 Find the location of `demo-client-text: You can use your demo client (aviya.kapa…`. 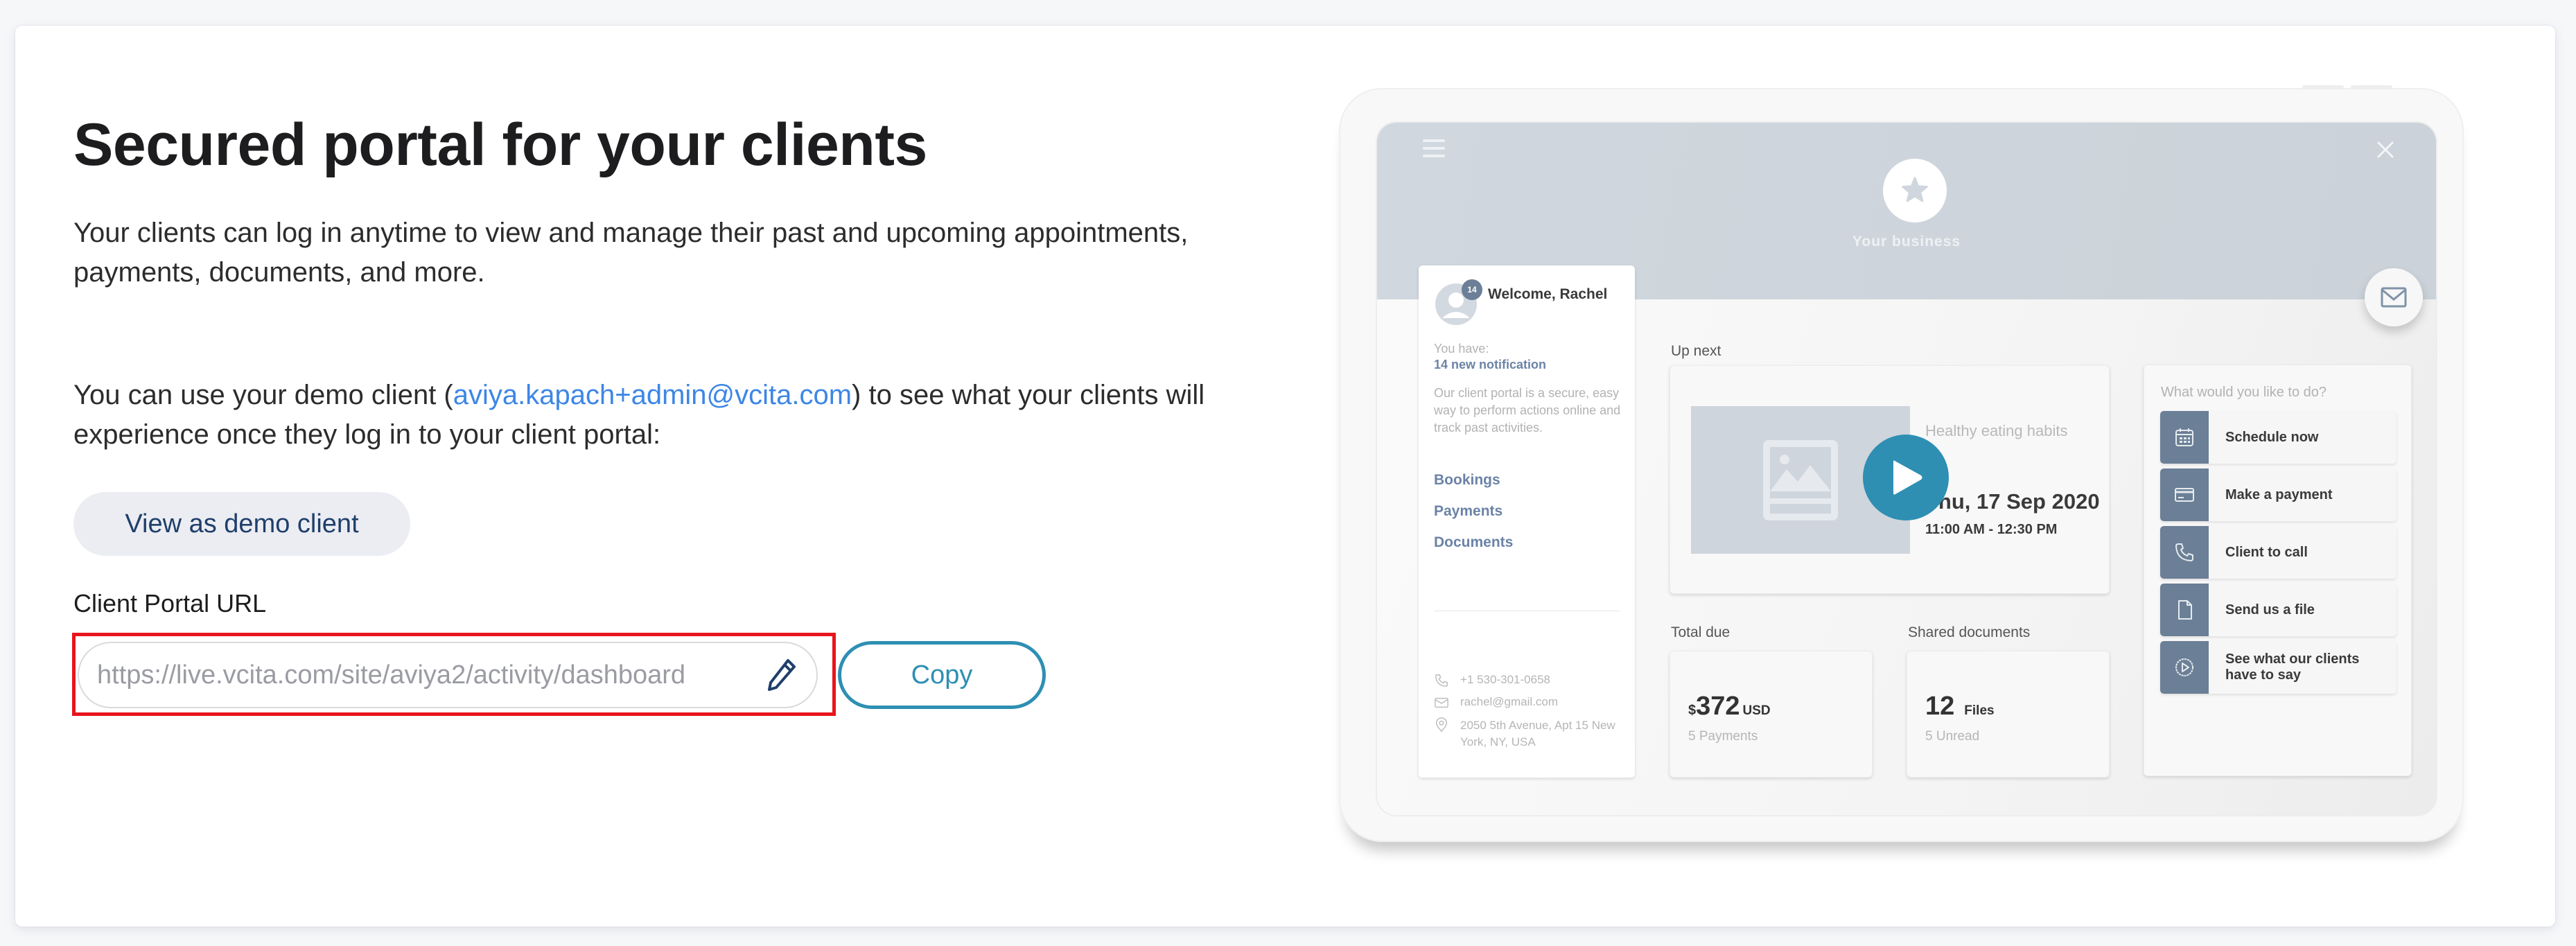

demo-client-text: You can use your demo client (aviya.kapa… is located at coordinates (655, 415).